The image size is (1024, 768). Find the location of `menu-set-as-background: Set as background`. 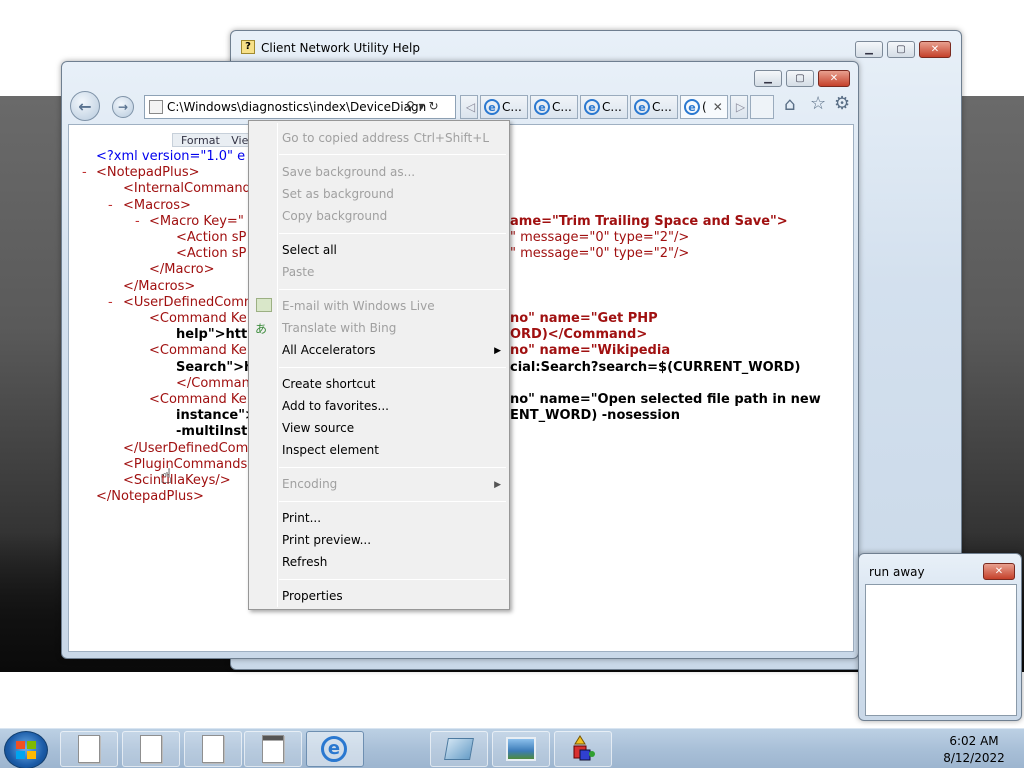

menu-set-as-background: Set as background is located at coordinates (338, 194).